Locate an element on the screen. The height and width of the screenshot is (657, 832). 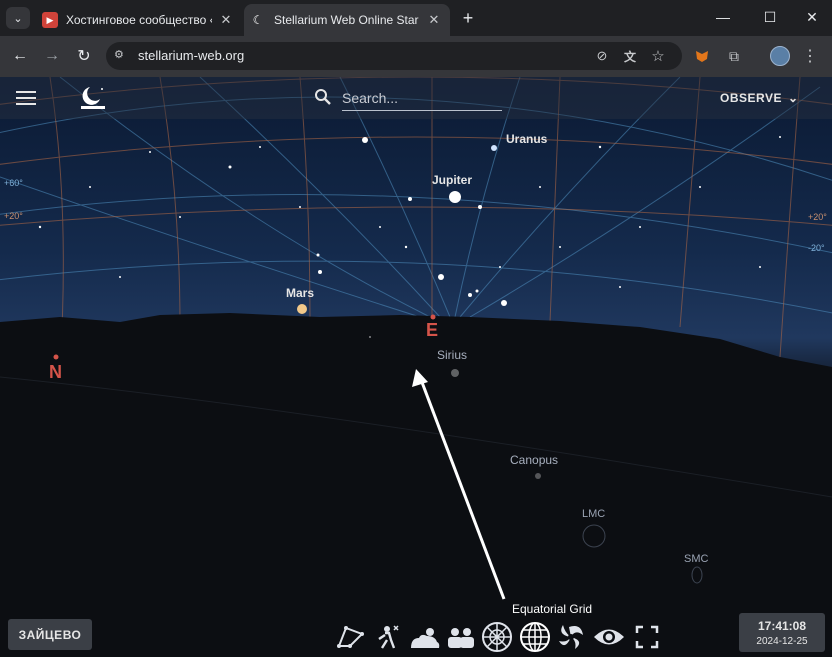
sirius-label: Sirius is located at coordinates (452, 355).